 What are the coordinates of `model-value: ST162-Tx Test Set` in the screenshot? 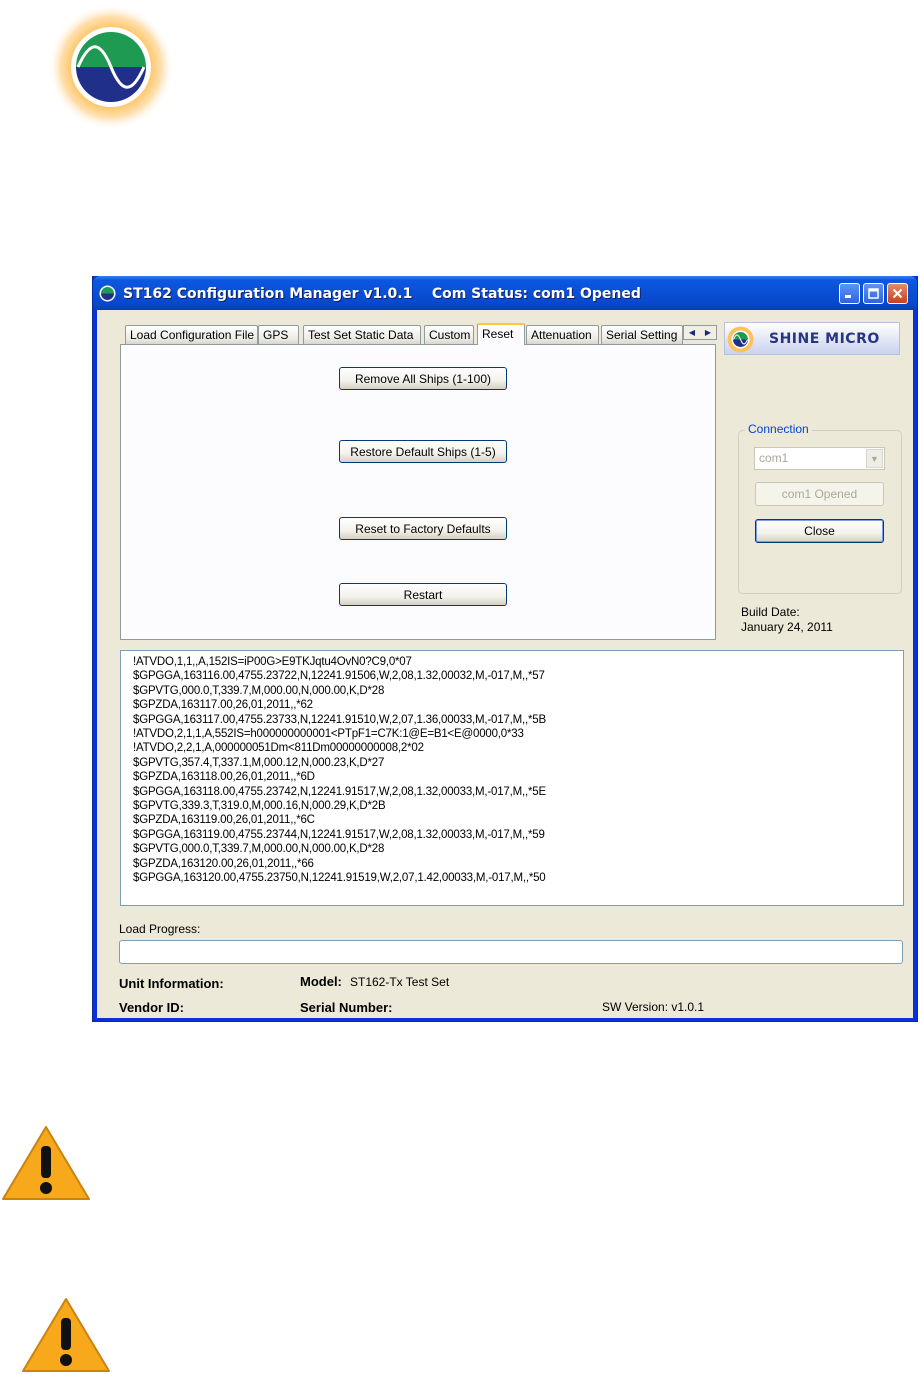 It's located at (400, 982).